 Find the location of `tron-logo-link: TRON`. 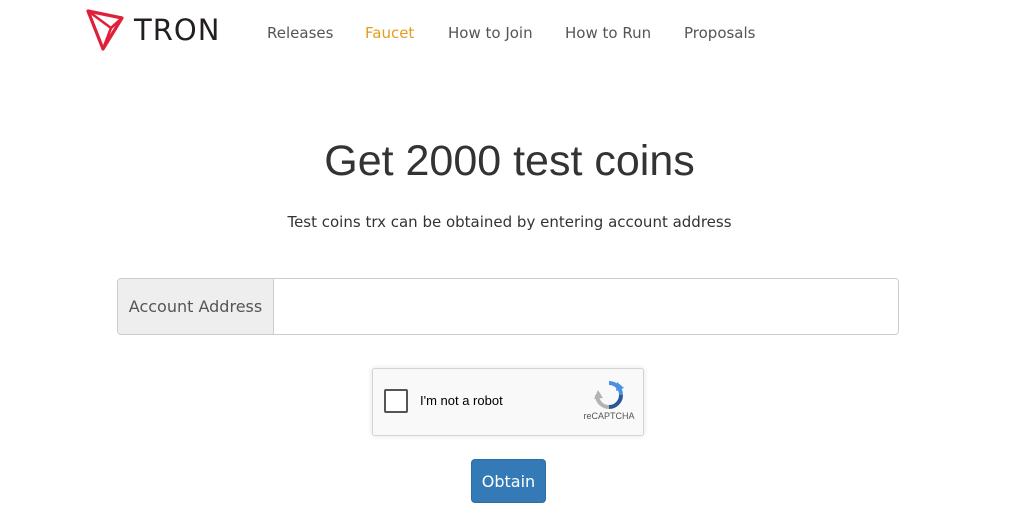

tron-logo-link: TRON is located at coordinates (153, 30).